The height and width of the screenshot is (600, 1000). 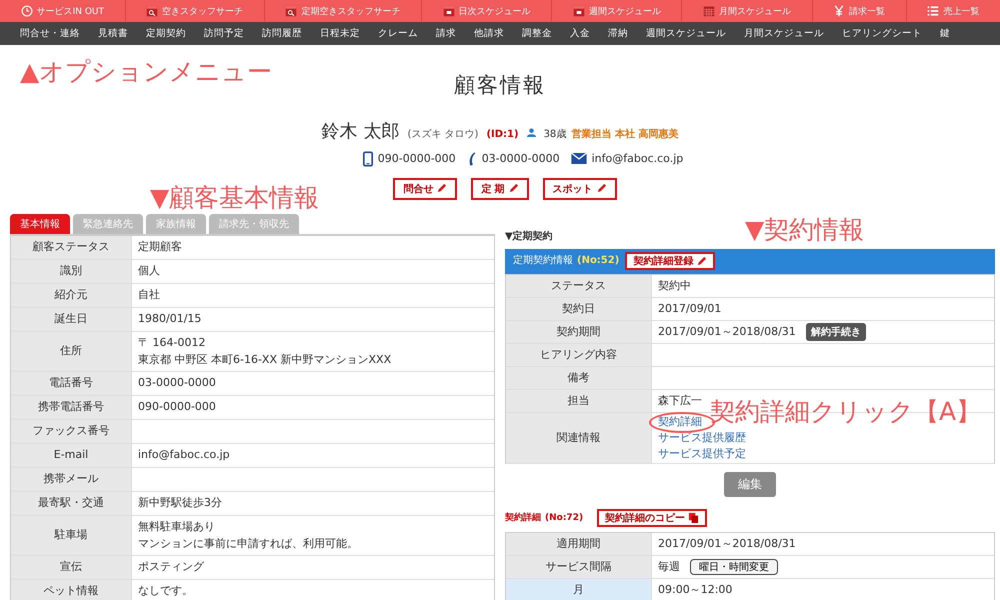 I want to click on nav-link: 調整金, so click(x=538, y=33).